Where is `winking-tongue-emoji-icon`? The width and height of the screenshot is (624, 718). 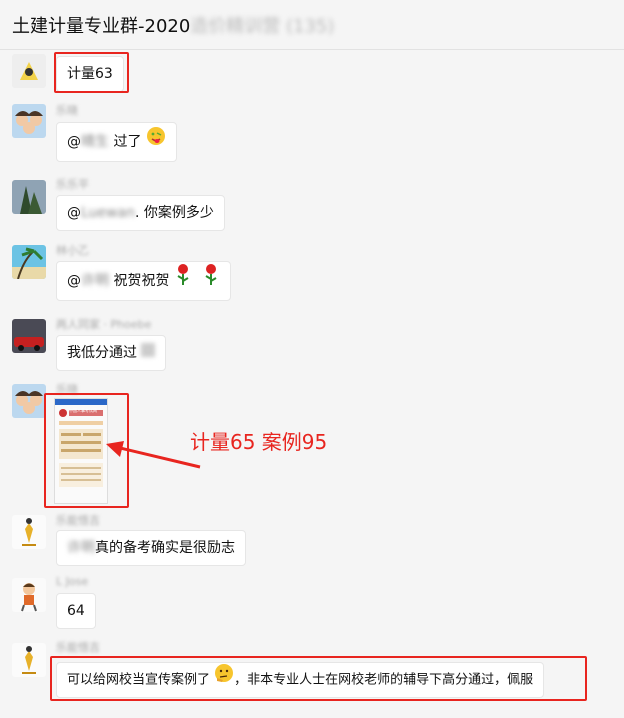 winking-tongue-emoji-icon is located at coordinates (156, 142).